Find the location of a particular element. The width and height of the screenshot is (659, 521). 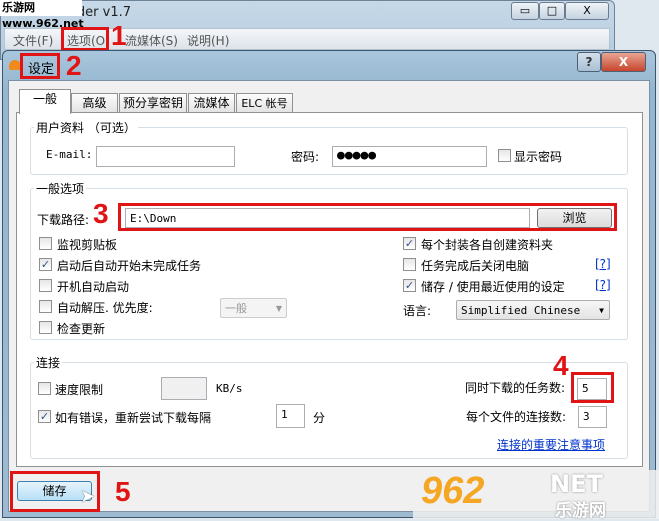

retry-interval-input: 1 is located at coordinates (290, 416).